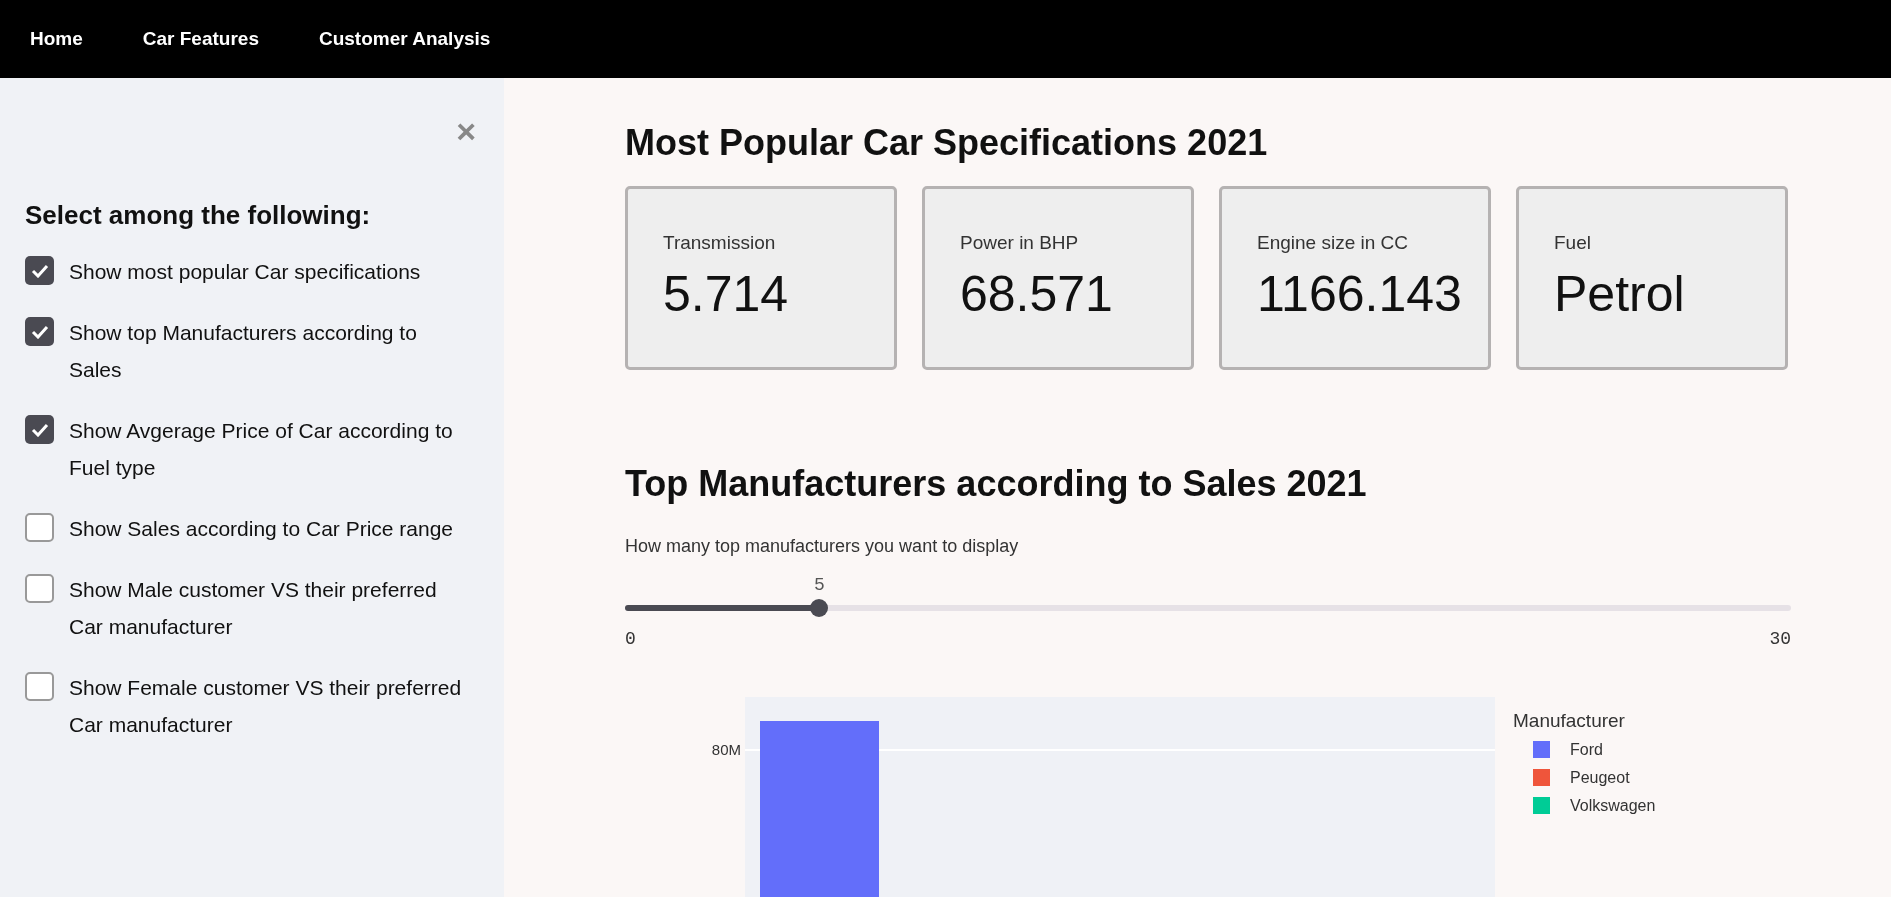 The height and width of the screenshot is (897, 1891). I want to click on legend-label: Peugeot, so click(1600, 777).